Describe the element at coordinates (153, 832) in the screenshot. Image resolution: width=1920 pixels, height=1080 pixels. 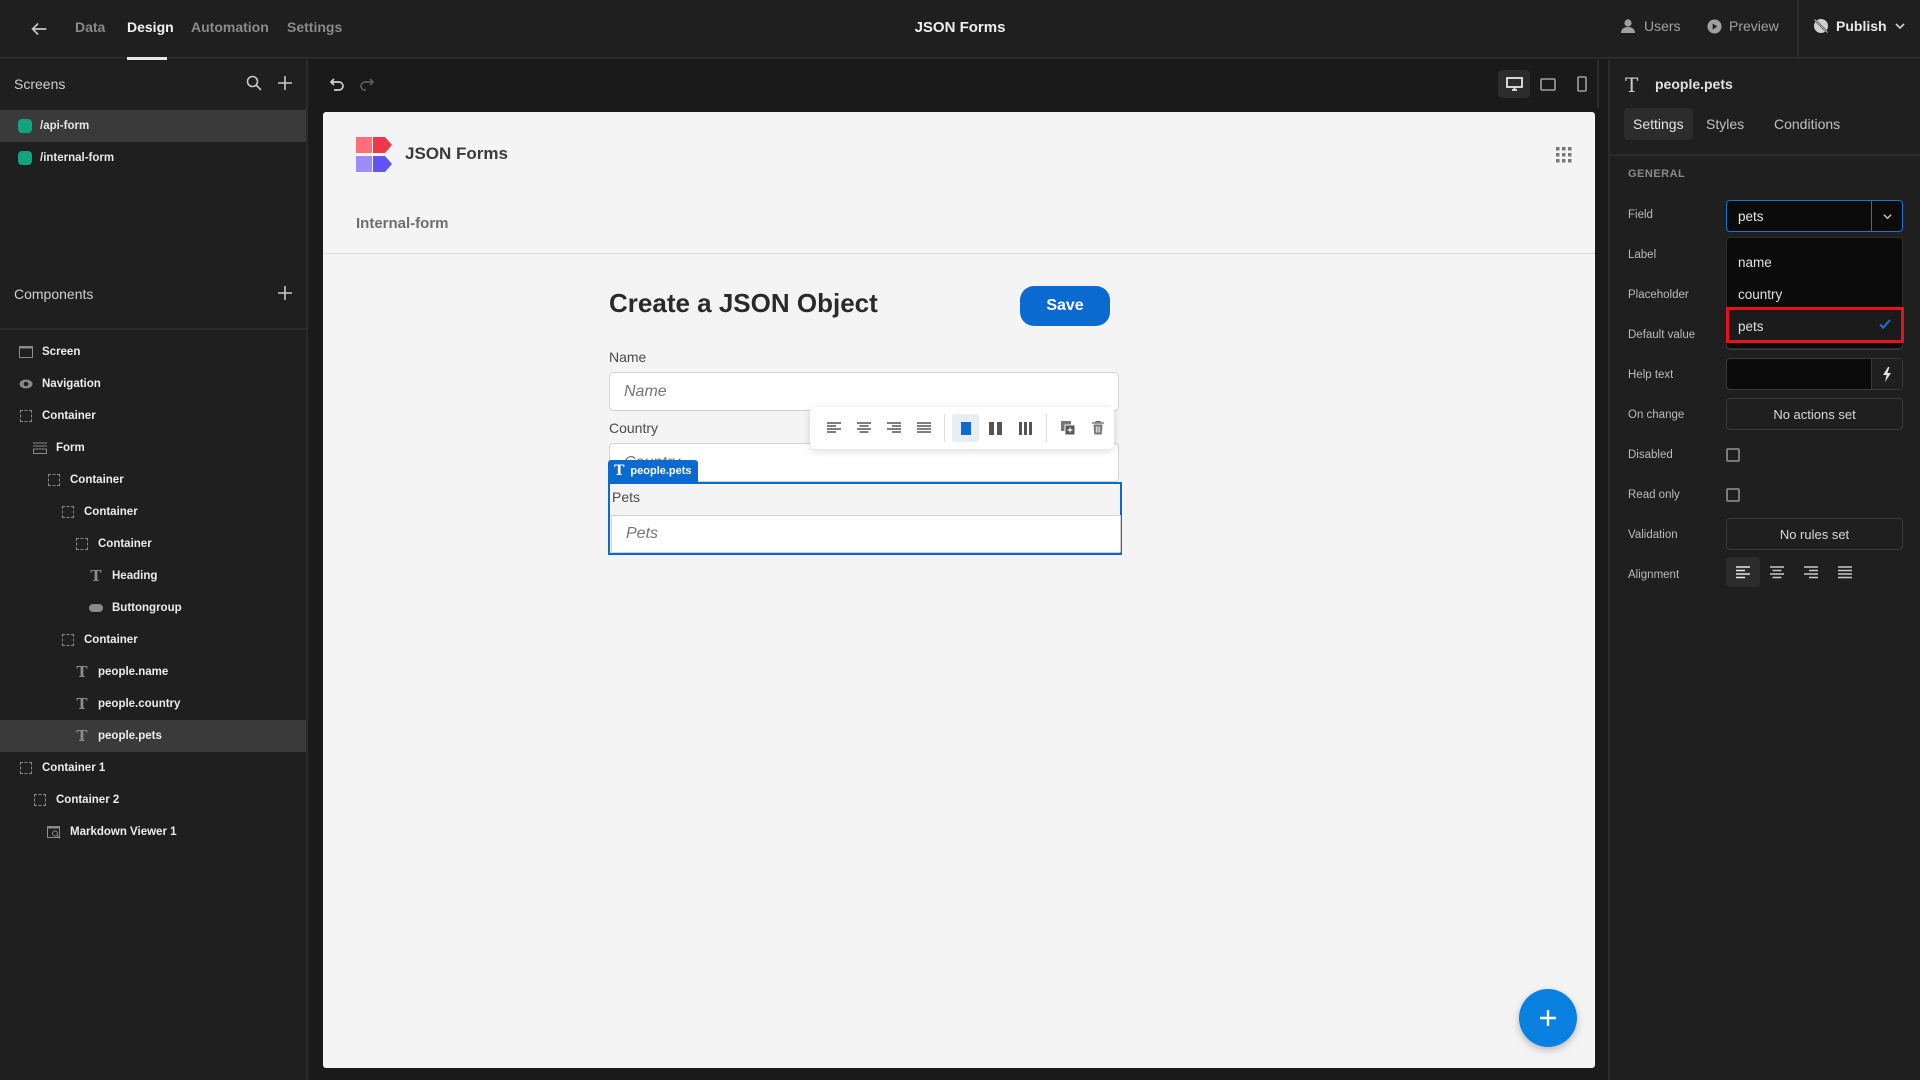
I see `component-tree-item: Markdown Viewer 1` at that location.